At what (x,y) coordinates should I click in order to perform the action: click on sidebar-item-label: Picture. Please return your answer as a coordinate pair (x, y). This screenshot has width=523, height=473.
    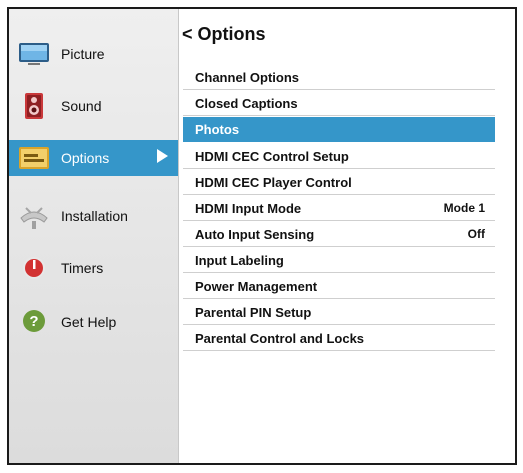
    Looking at the image, I should click on (83, 54).